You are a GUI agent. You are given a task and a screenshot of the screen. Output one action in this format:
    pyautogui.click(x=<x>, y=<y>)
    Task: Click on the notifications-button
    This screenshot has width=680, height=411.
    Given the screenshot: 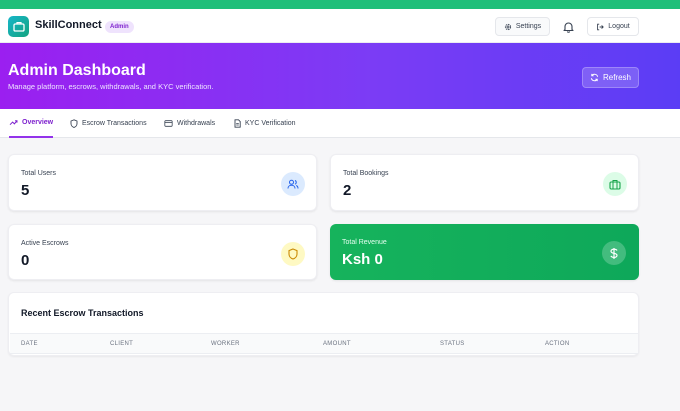 What is the action you would take?
    pyautogui.click(x=568, y=26)
    